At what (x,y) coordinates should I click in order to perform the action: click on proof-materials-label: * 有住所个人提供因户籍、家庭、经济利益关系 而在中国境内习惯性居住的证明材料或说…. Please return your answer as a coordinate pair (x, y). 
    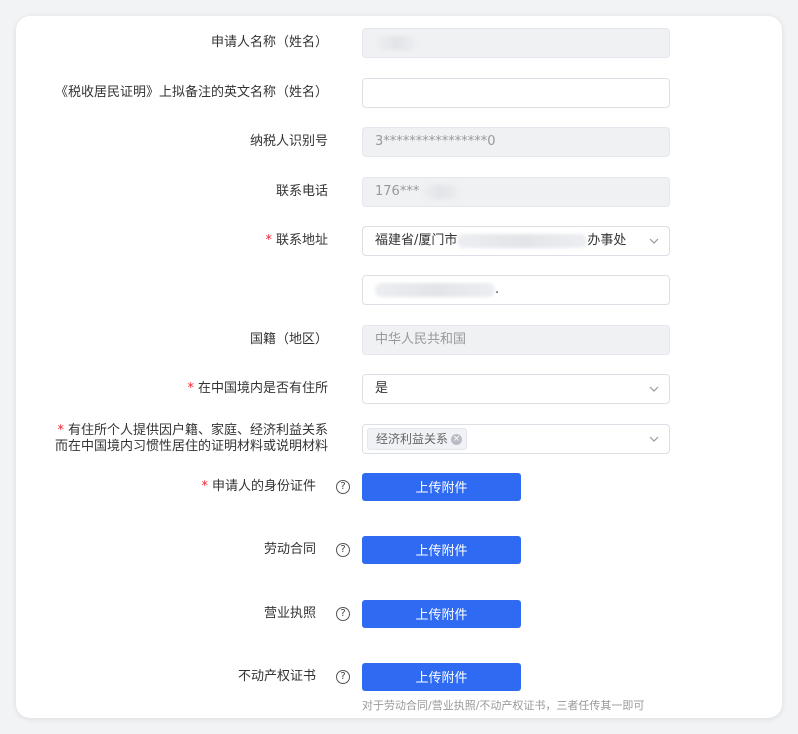
    Looking at the image, I should click on (191, 439).